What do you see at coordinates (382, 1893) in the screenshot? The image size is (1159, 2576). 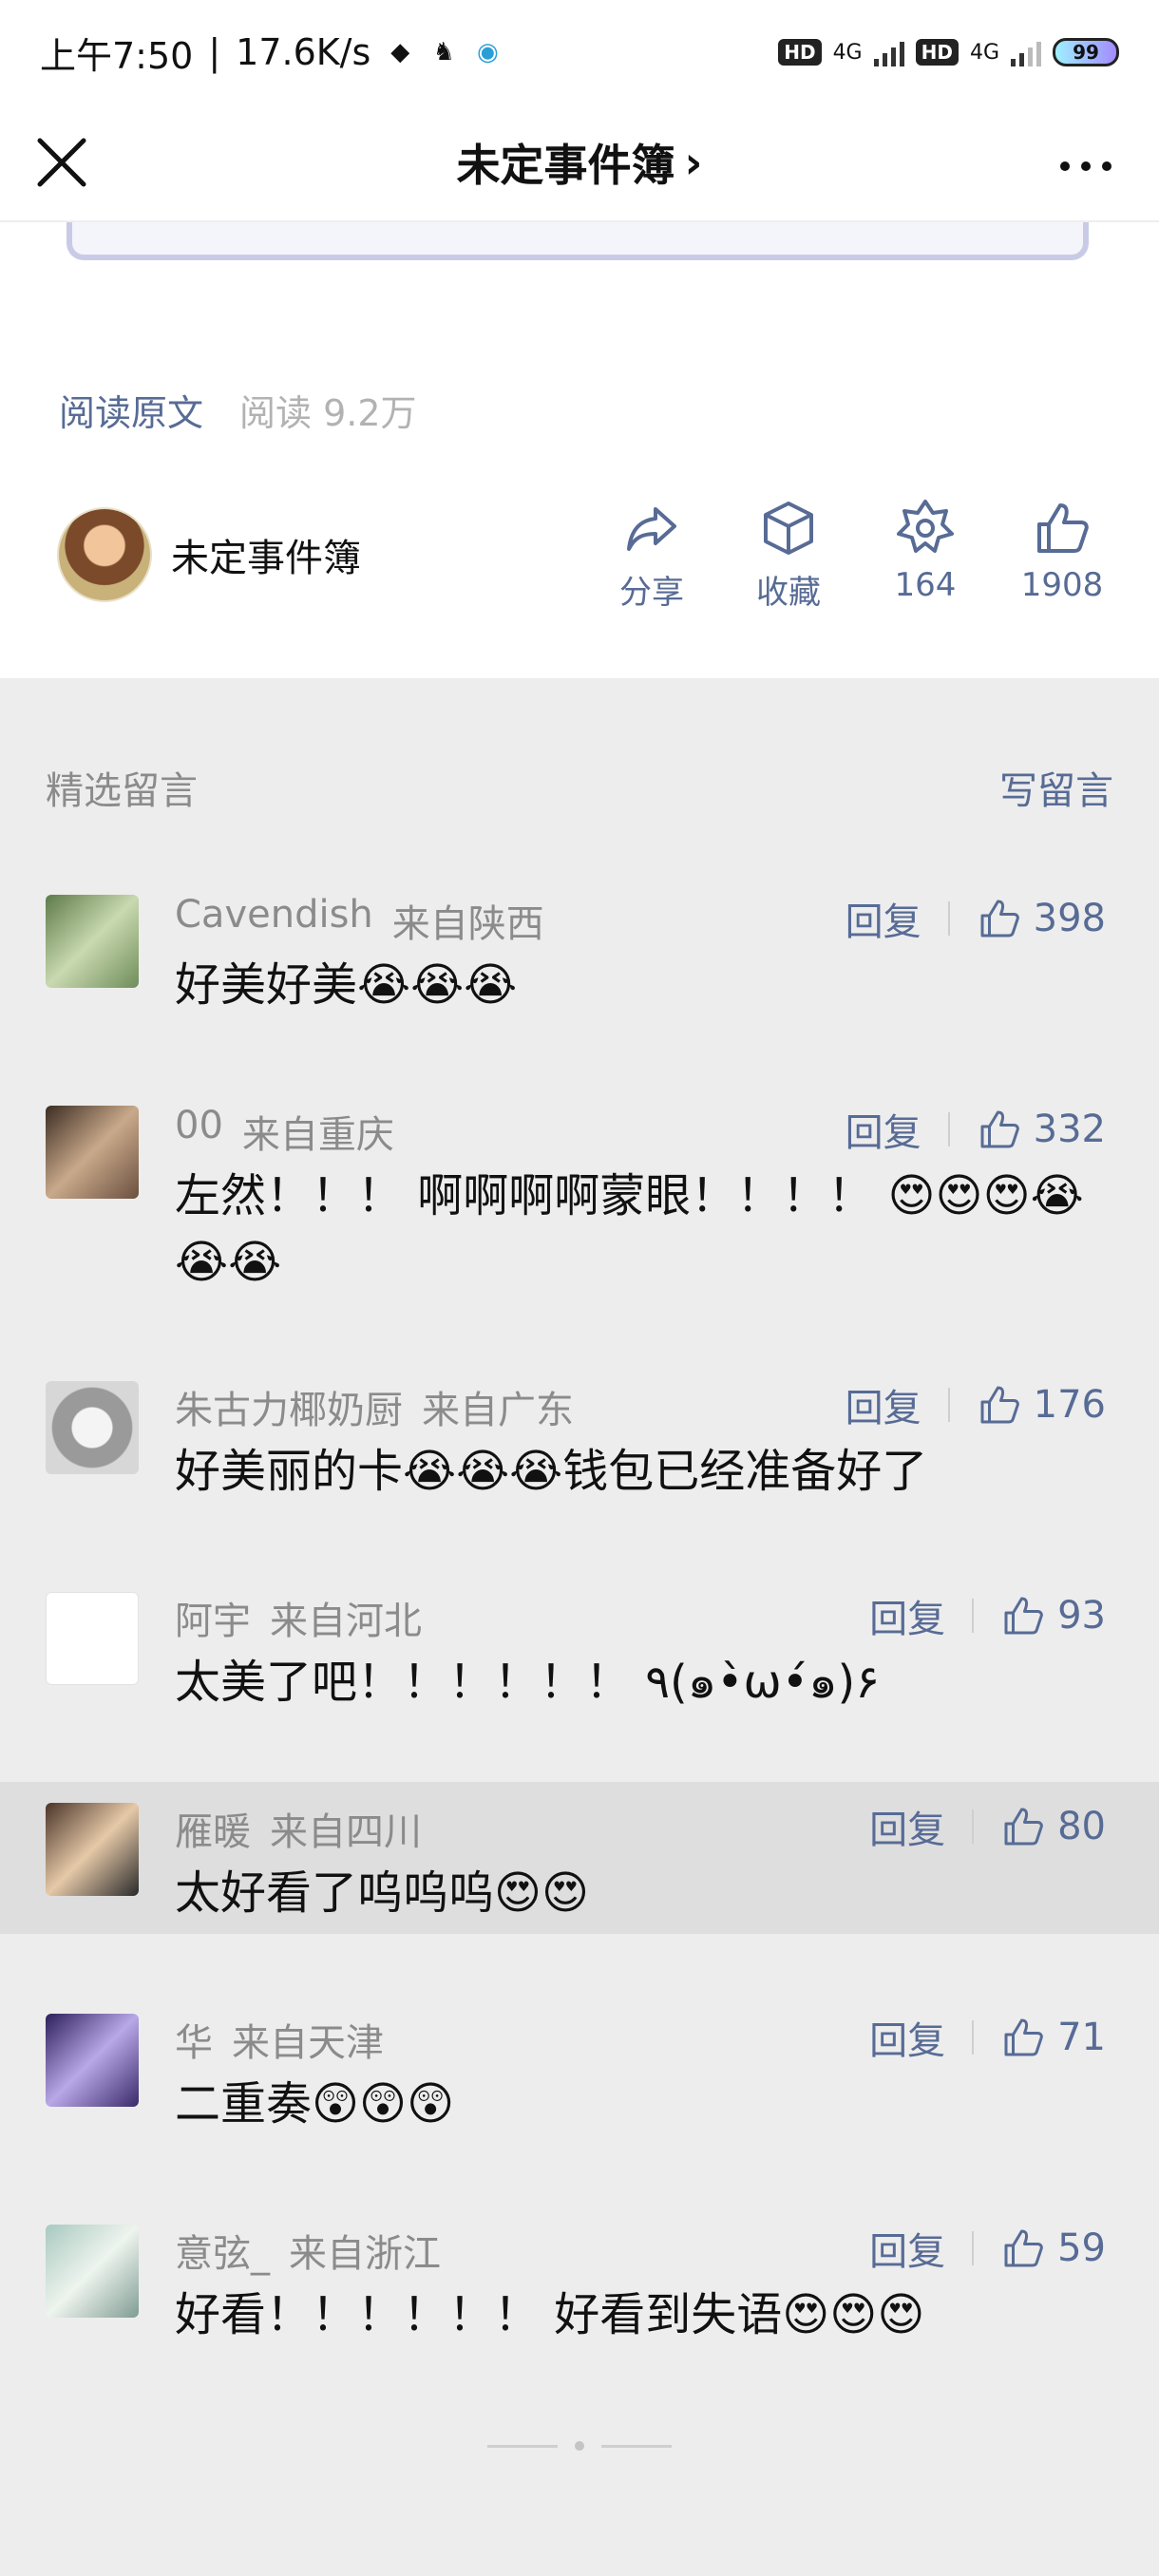 I see `comment-text: 太好看了呜呜呜😍😍` at bounding box center [382, 1893].